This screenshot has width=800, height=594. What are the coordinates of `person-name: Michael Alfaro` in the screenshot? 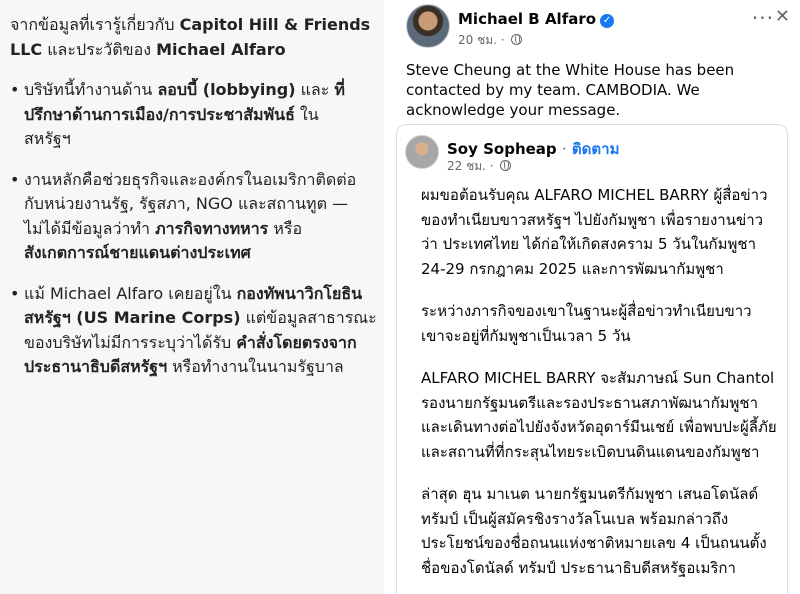 It's located at (221, 49).